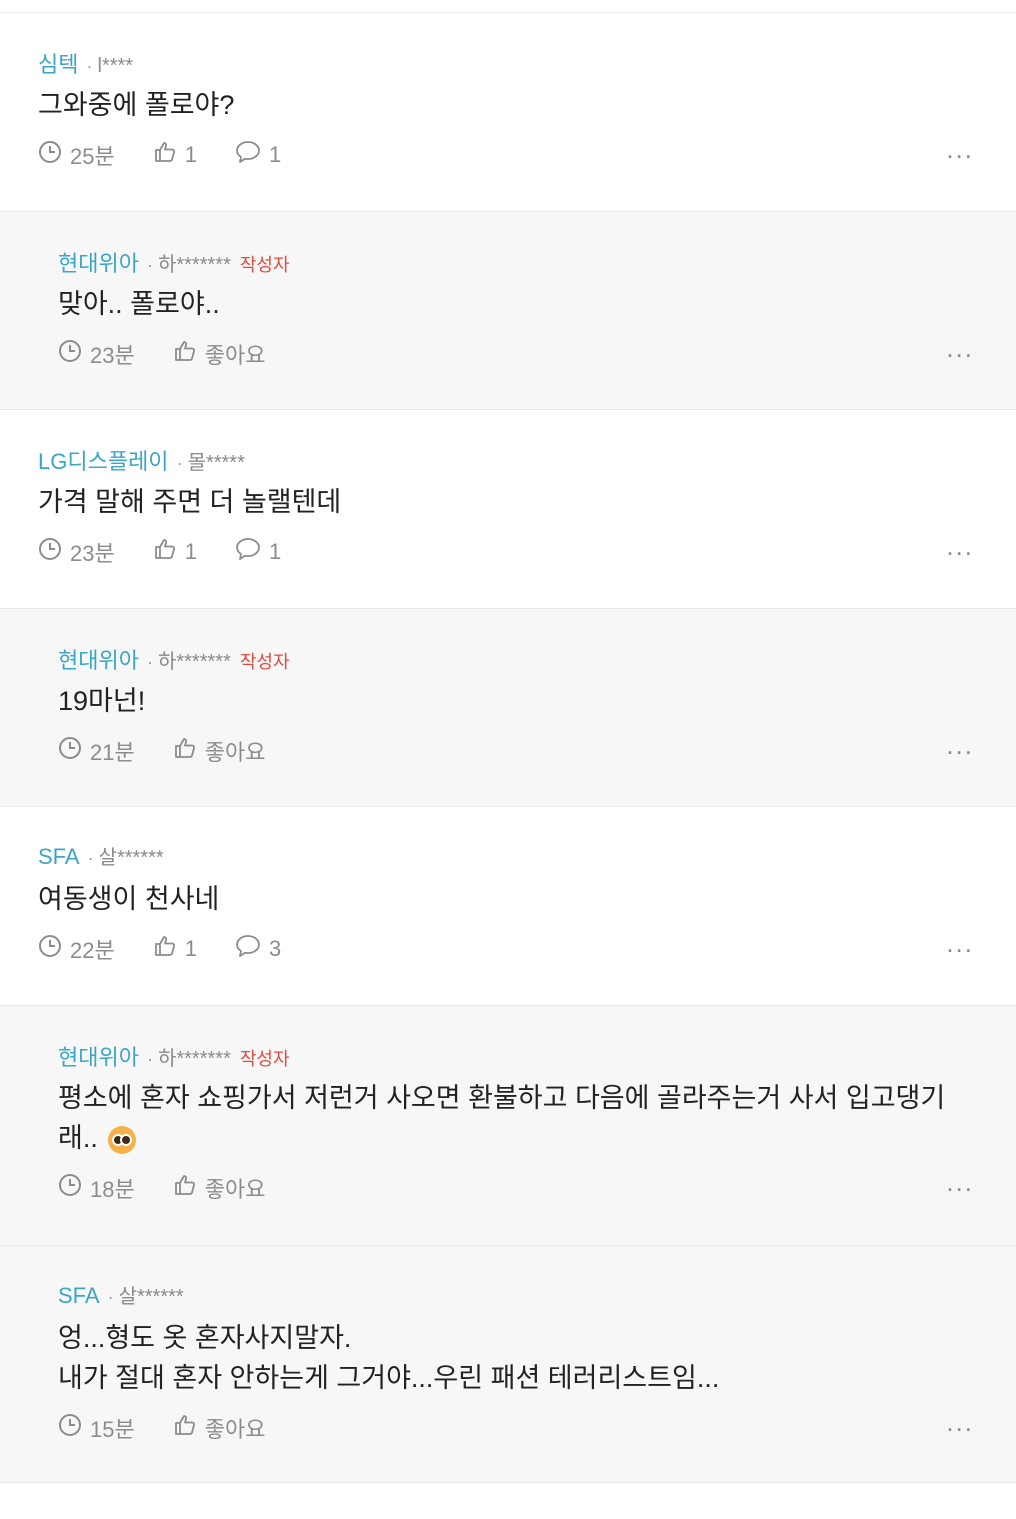  What do you see at coordinates (112, 1189) in the screenshot?
I see `time-text: 18분` at bounding box center [112, 1189].